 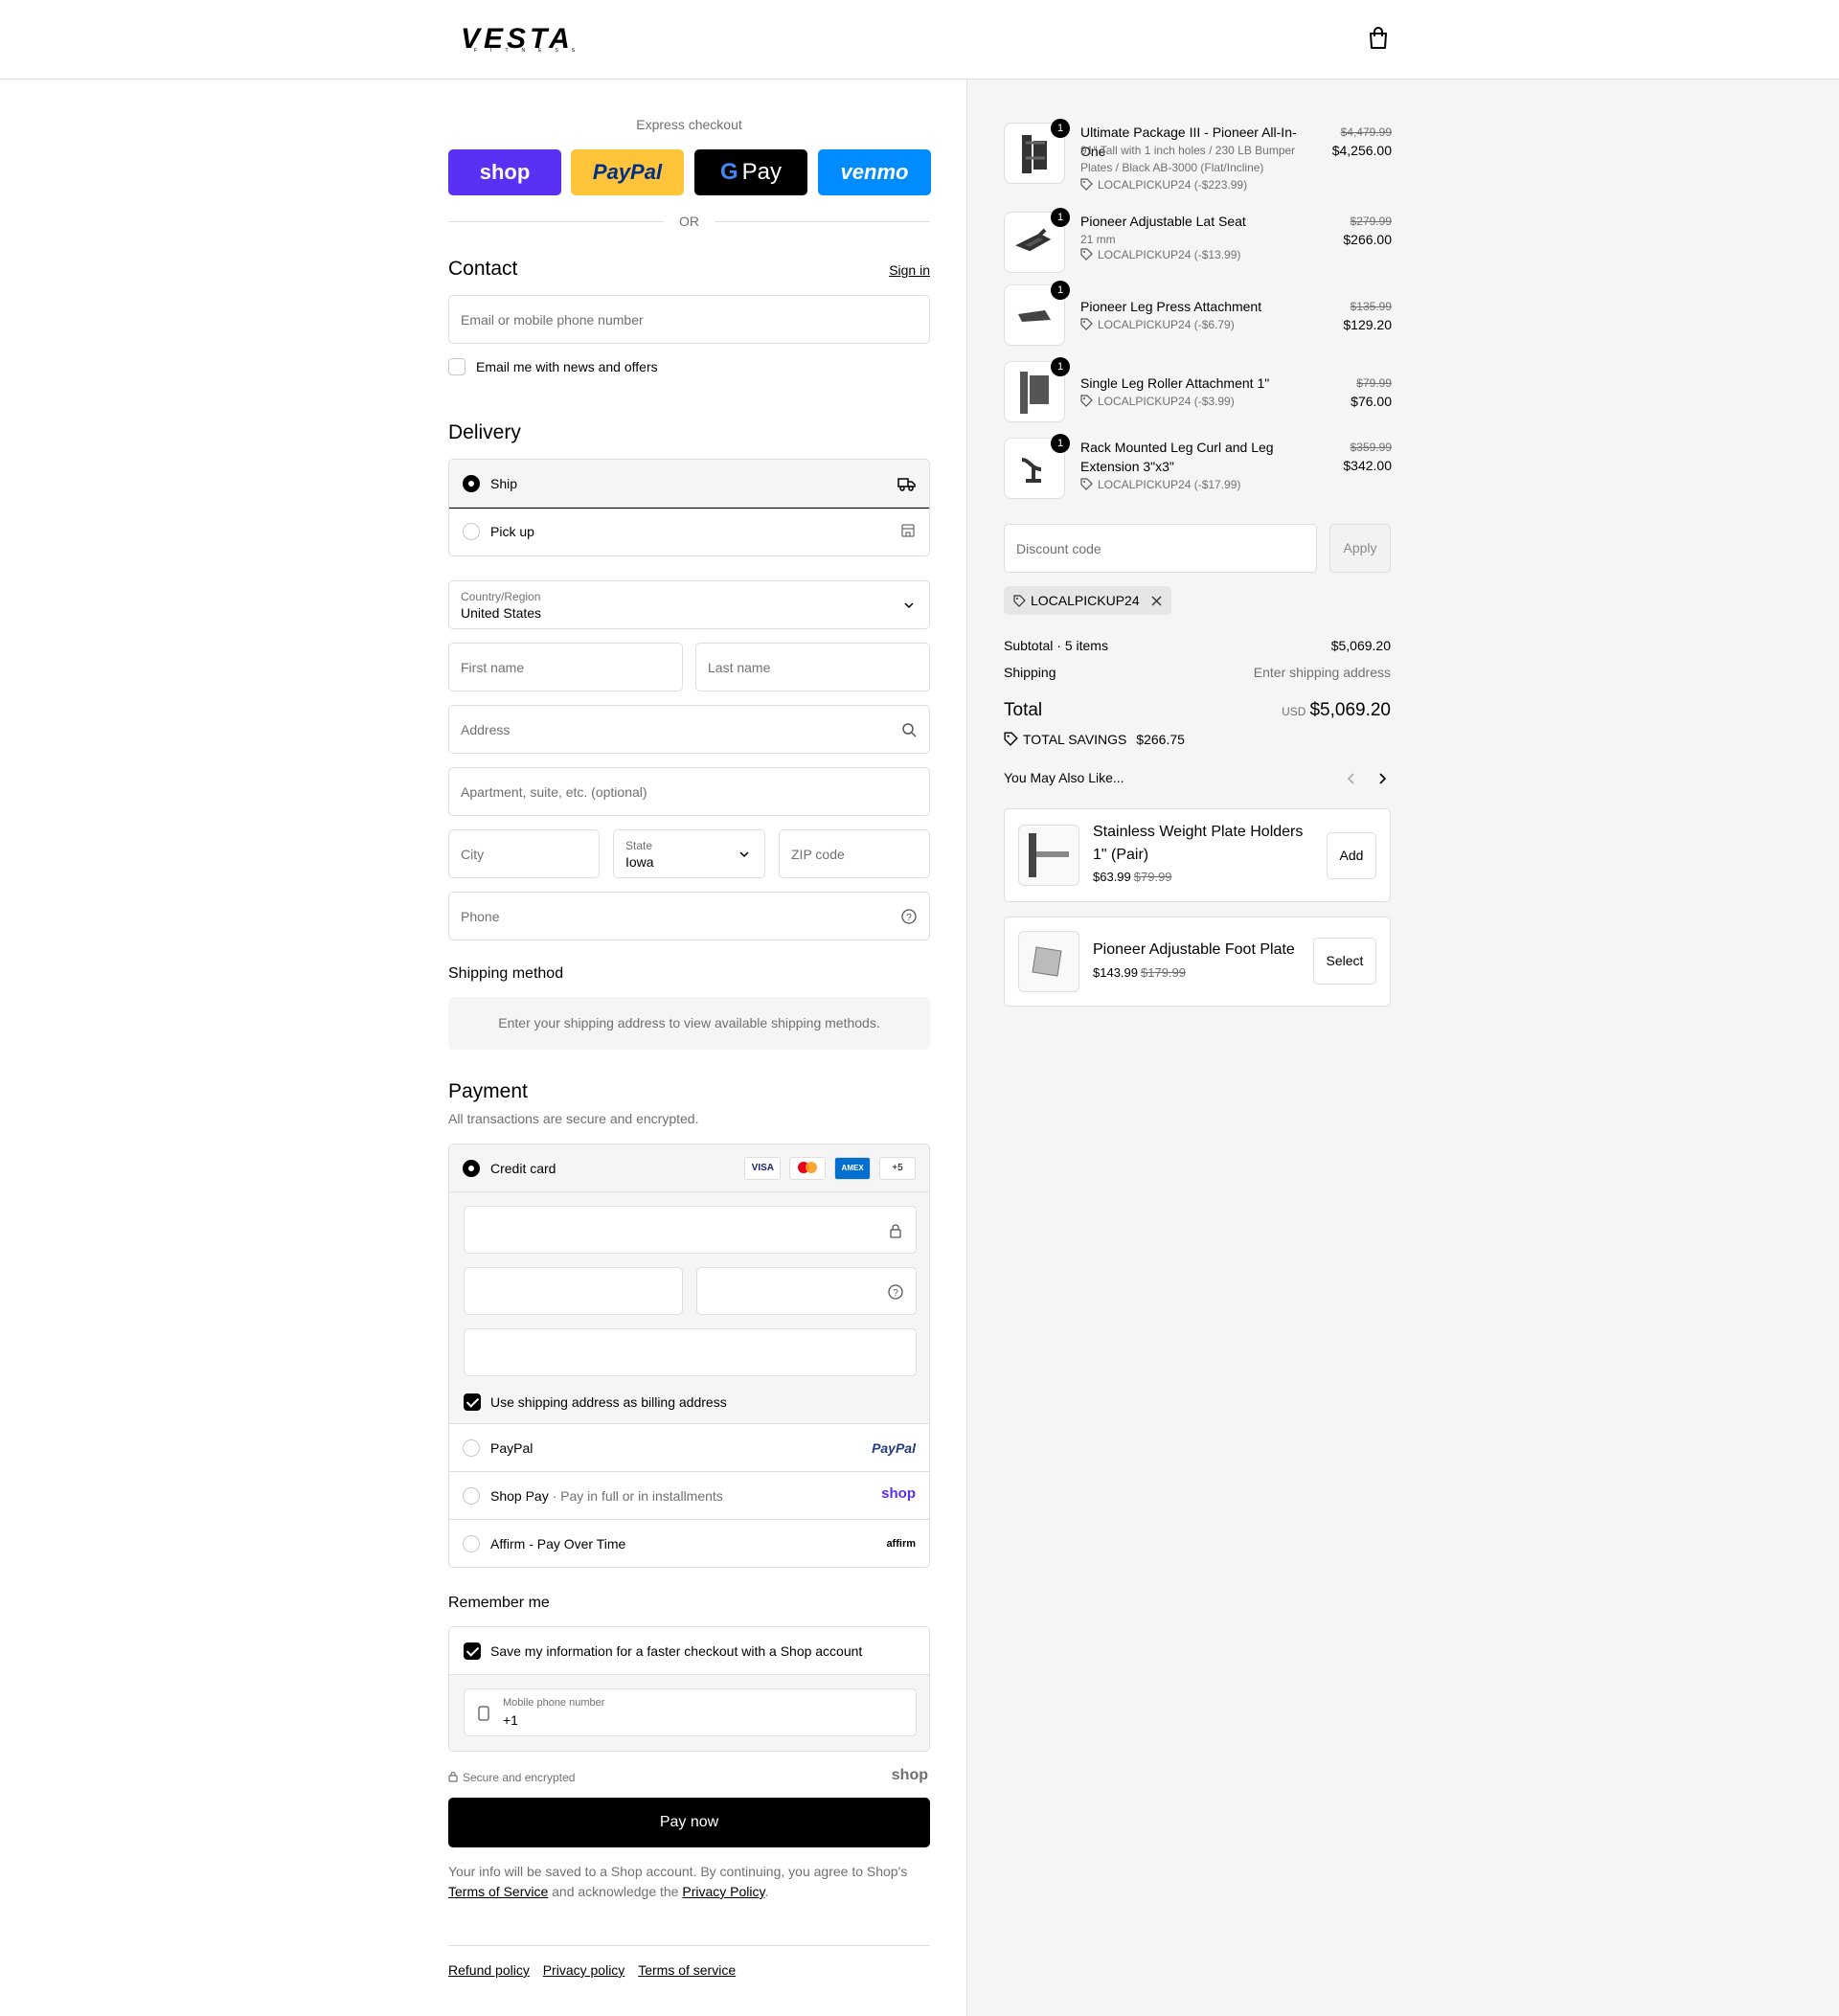 What do you see at coordinates (1058, 548) in the screenshot?
I see `discount-code-placeholder: Discount code` at bounding box center [1058, 548].